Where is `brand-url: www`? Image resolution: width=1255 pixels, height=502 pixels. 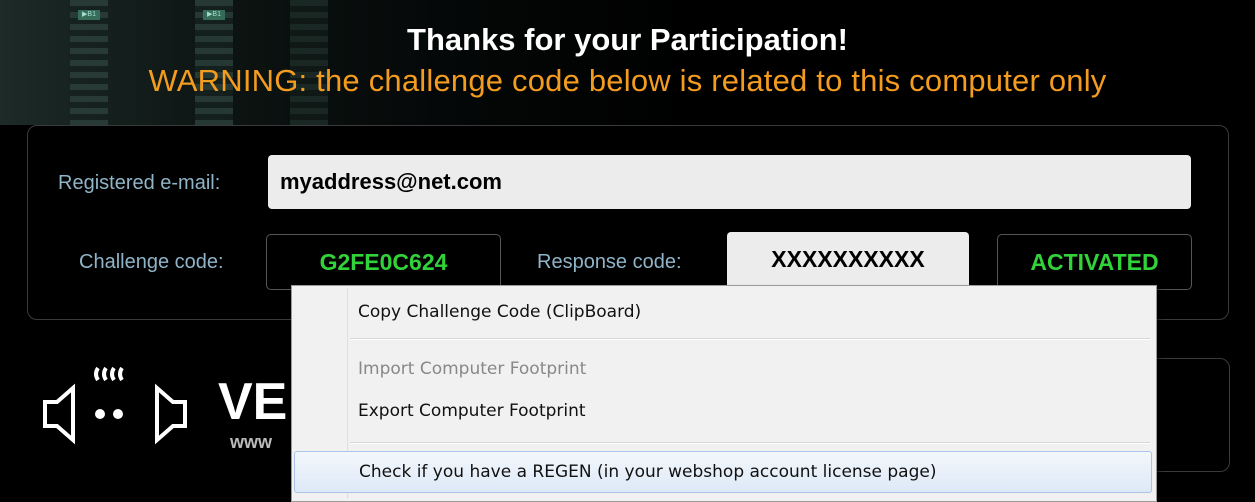 brand-url: www is located at coordinates (251, 442).